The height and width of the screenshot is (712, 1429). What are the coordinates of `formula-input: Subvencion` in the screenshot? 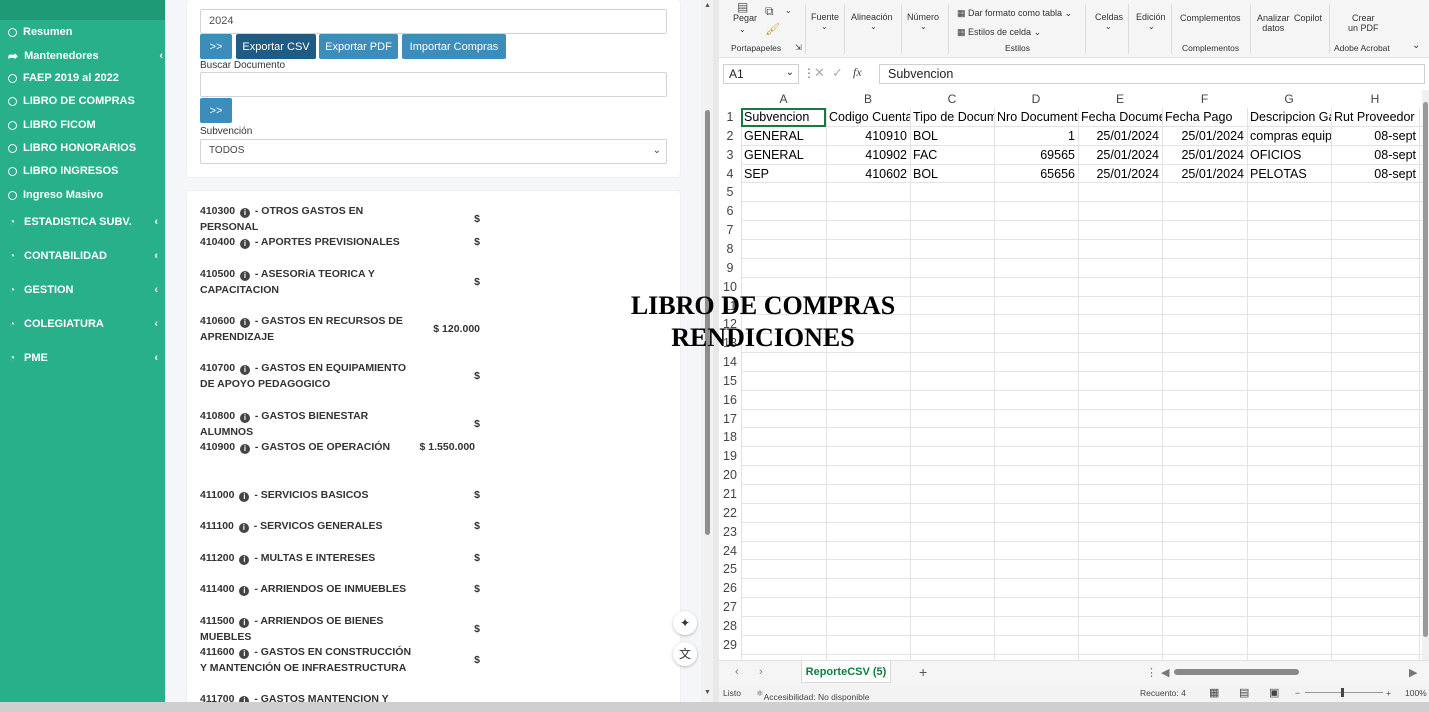 It's located at (1152, 74).